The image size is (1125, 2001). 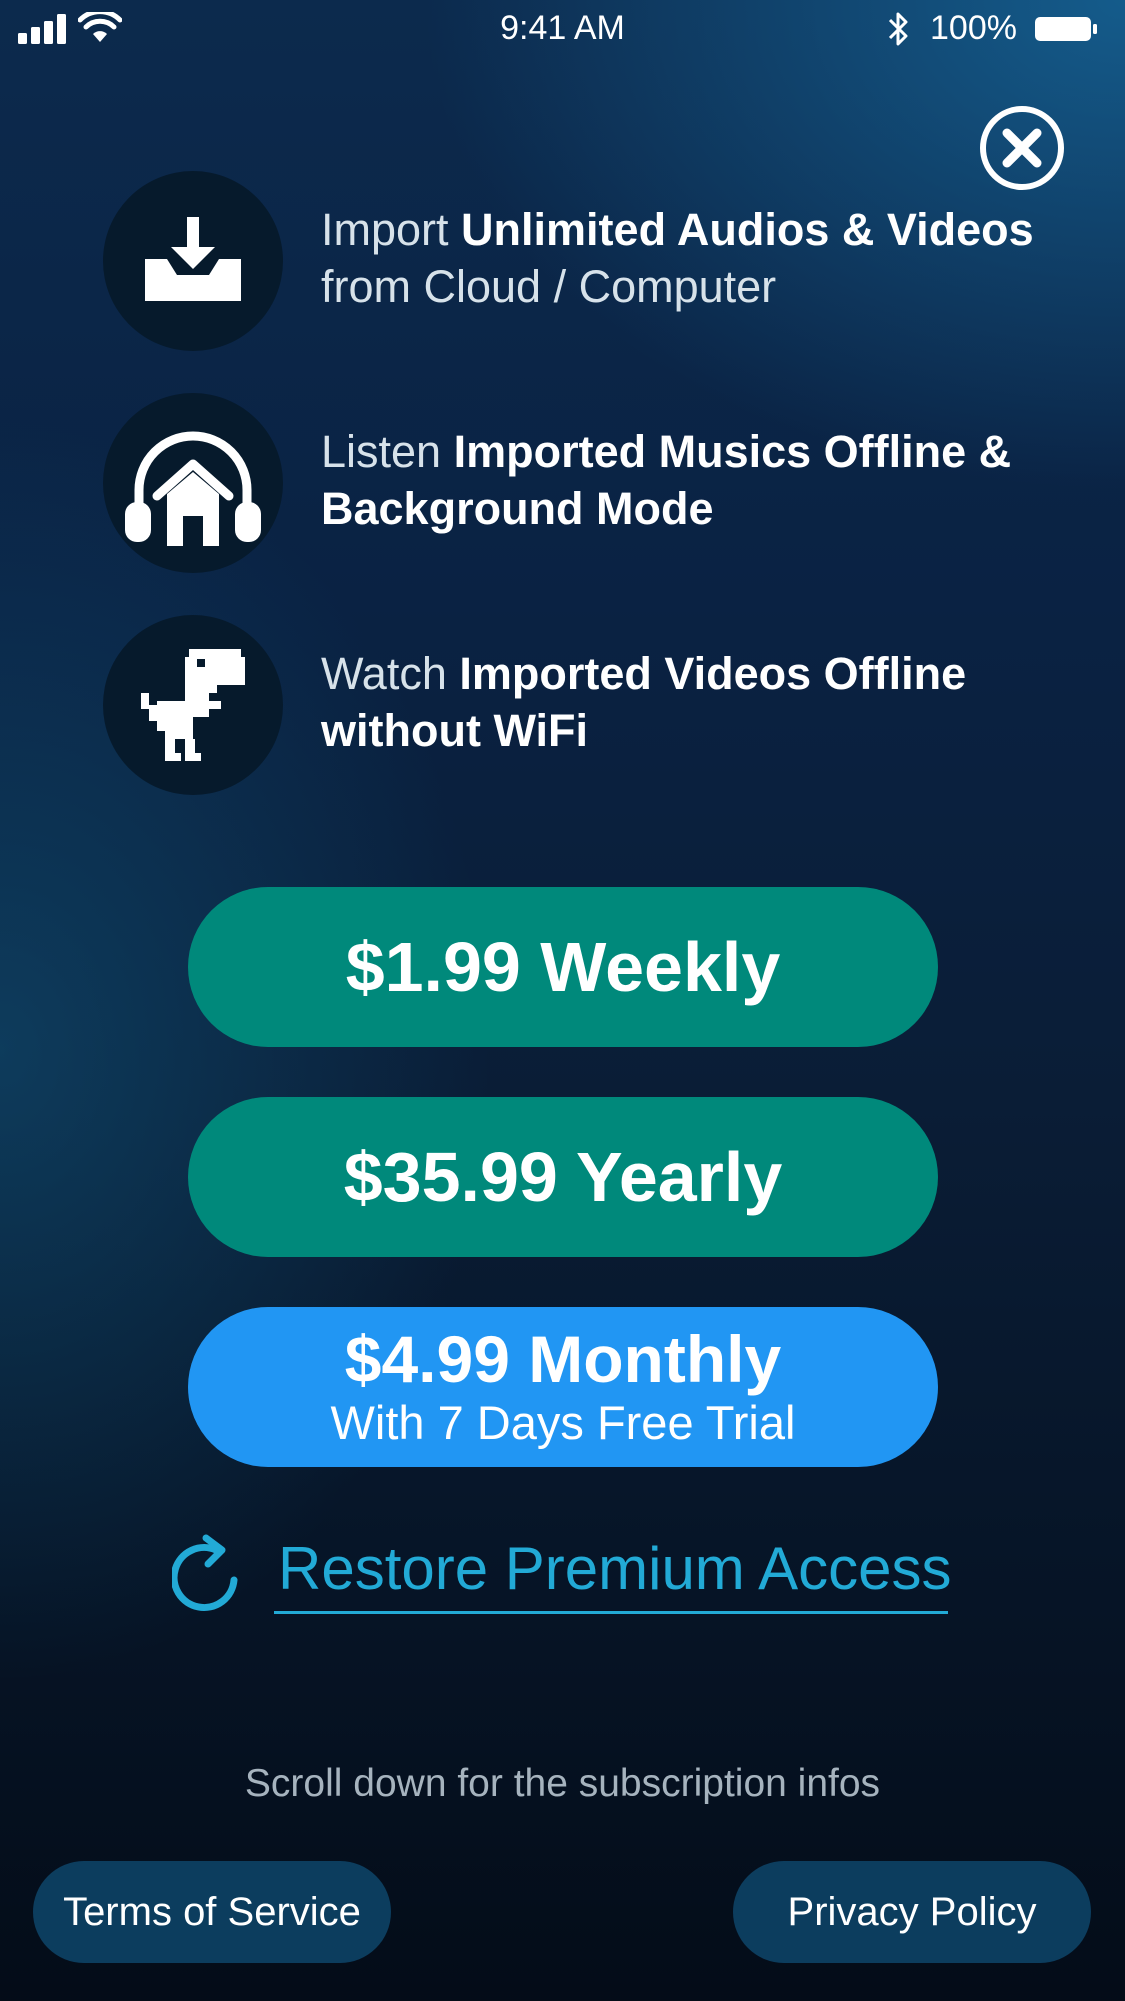 I want to click on yearly-plan-price: $35.99 Yearly, so click(x=563, y=1177).